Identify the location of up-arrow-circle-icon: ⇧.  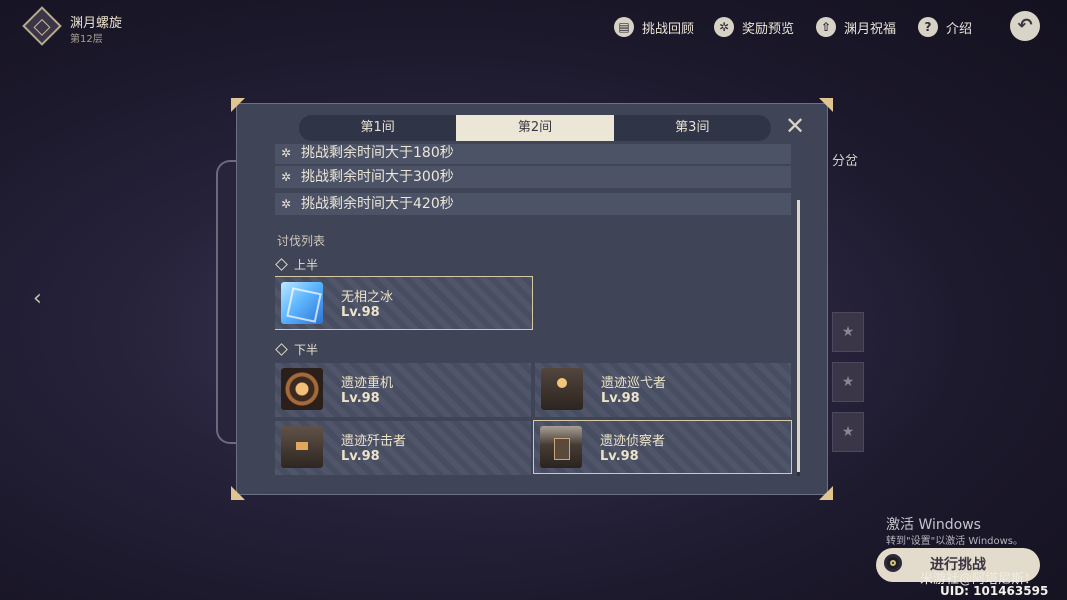
(826, 27).